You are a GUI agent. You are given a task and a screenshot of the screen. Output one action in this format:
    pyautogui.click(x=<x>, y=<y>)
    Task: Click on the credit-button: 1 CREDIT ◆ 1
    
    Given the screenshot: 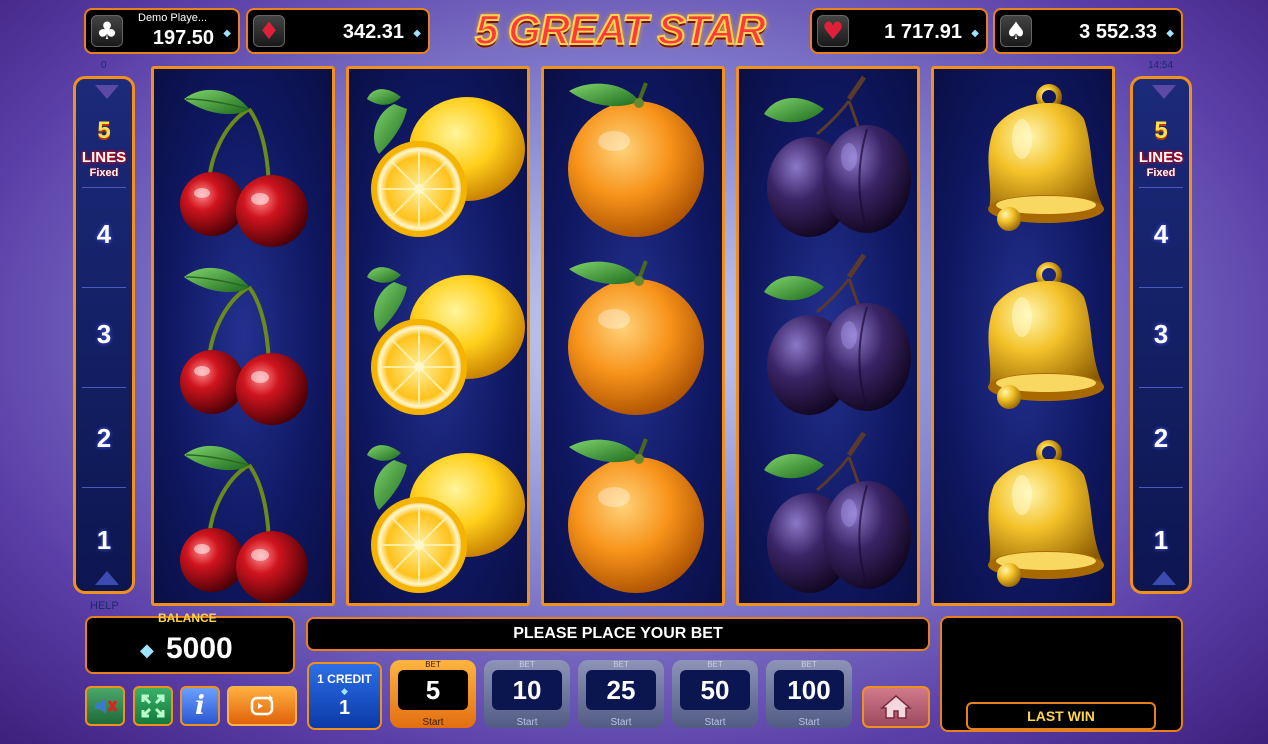 What is the action you would take?
    pyautogui.click(x=344, y=696)
    